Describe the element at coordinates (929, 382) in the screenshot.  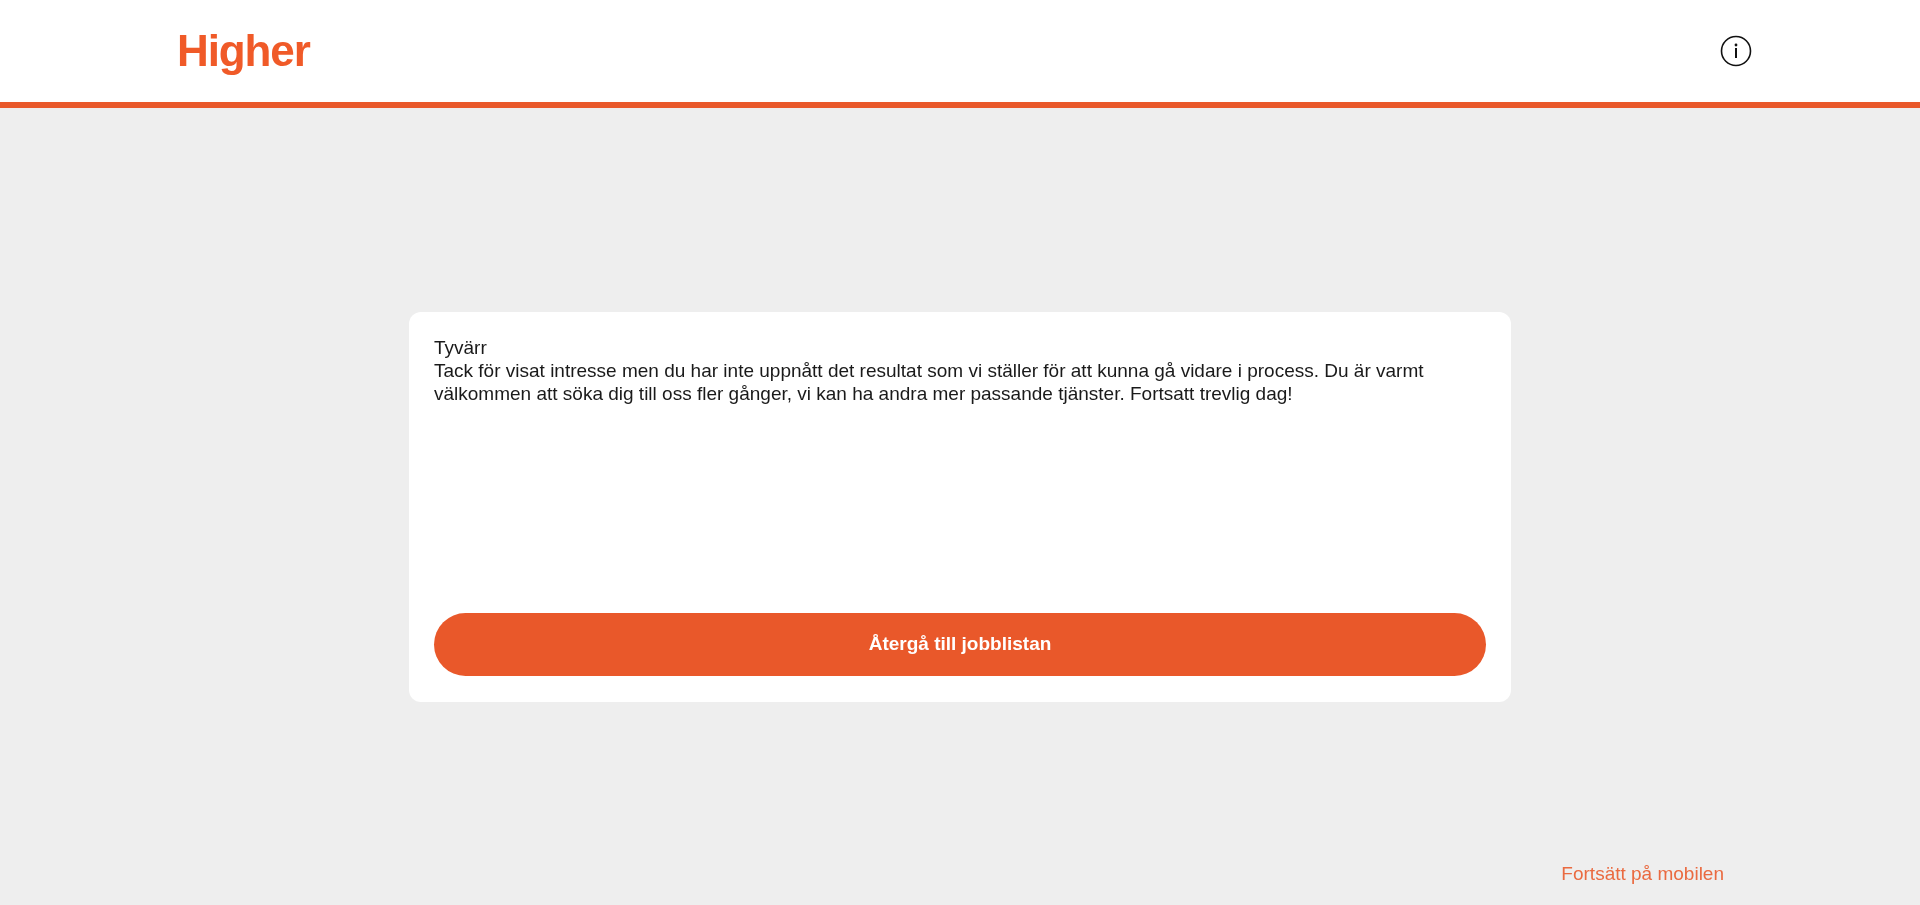
I see `message-text: Tack för visat intresse men du har inte uppnått det resultat som vi ställer för att kunna gå vidare i process. Du är varmt välkommen att söka dig till oss fler gånger, vi kan ha andra mer passande tjänster. Fortsatt trevlig dag!` at that location.